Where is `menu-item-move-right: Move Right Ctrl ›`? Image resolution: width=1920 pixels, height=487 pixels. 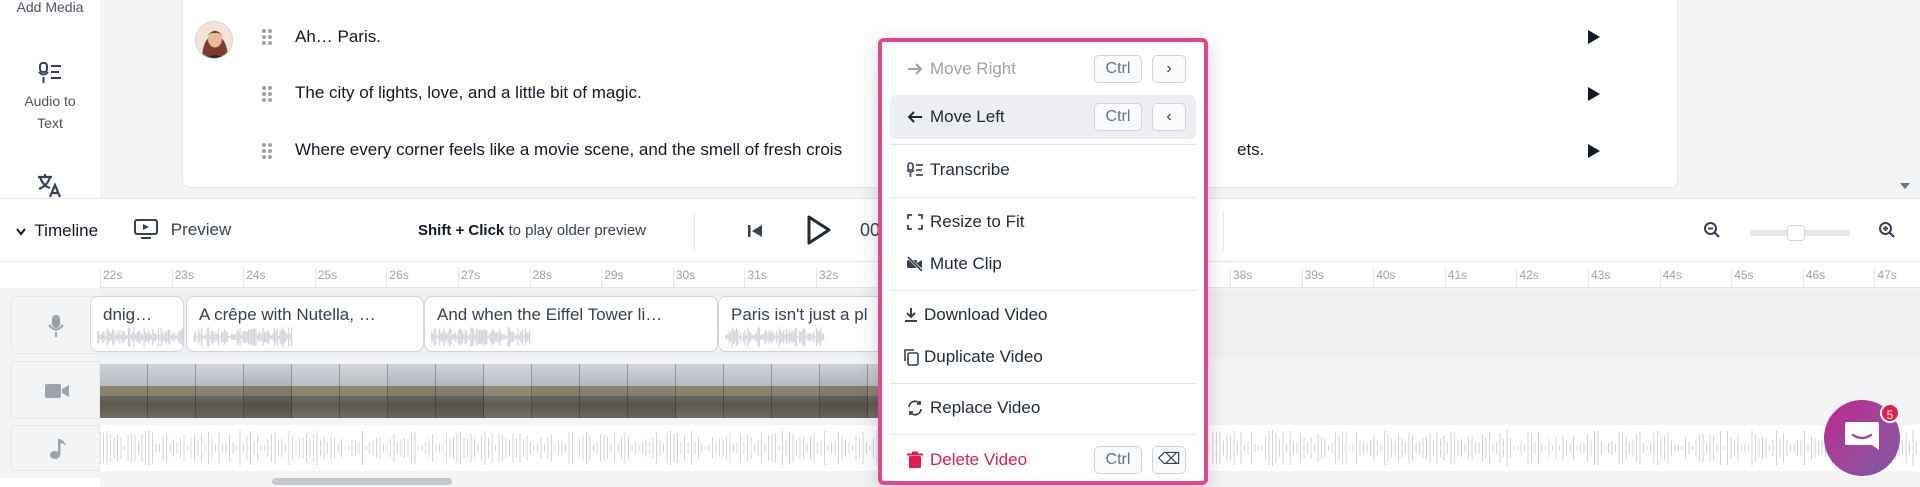
menu-item-move-right: Move Right Ctrl › is located at coordinates (1043, 69).